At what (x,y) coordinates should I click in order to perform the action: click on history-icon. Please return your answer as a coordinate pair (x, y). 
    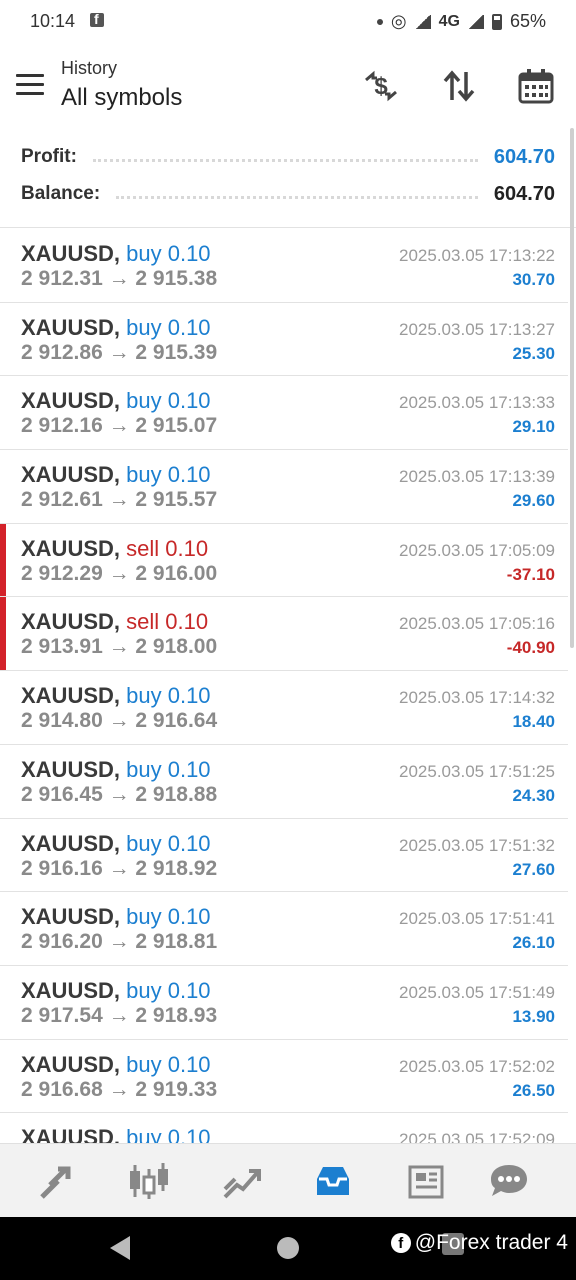
    Looking at the image, I should click on (333, 1181).